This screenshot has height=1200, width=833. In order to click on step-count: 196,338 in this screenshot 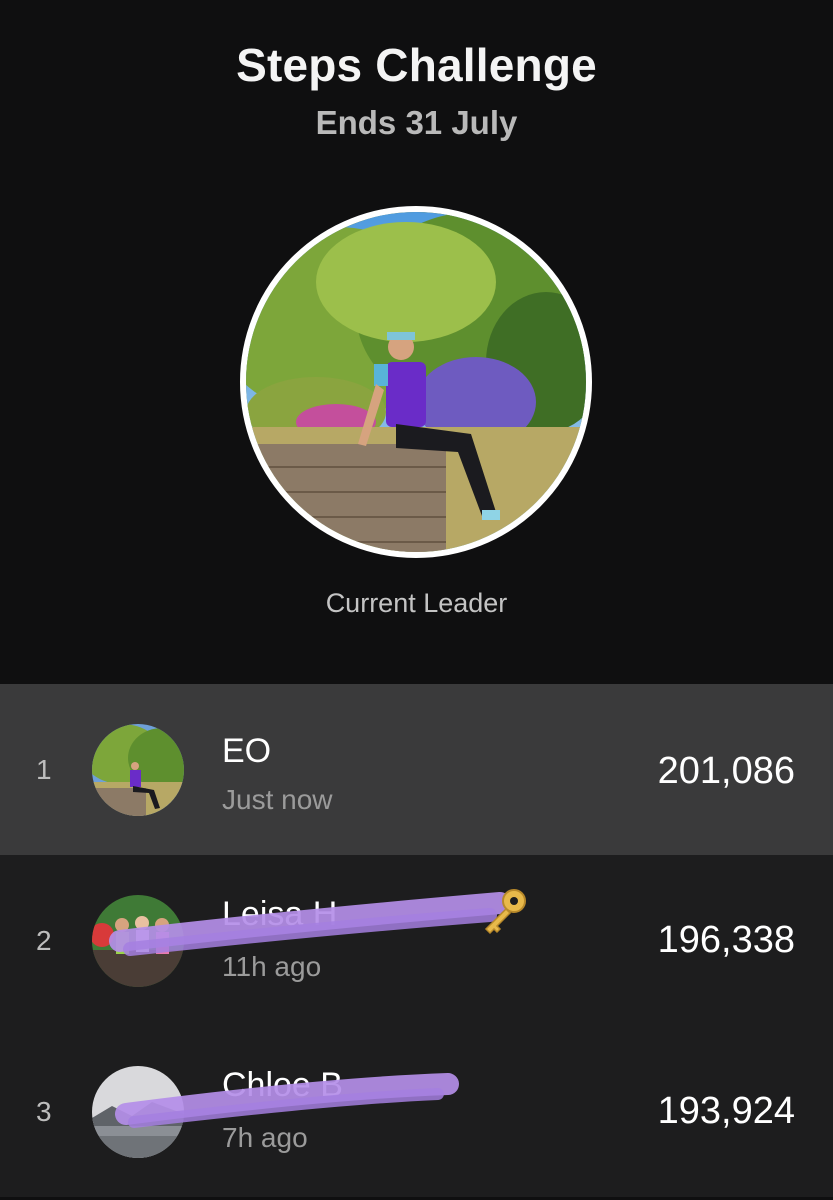, I will do `click(726, 940)`.